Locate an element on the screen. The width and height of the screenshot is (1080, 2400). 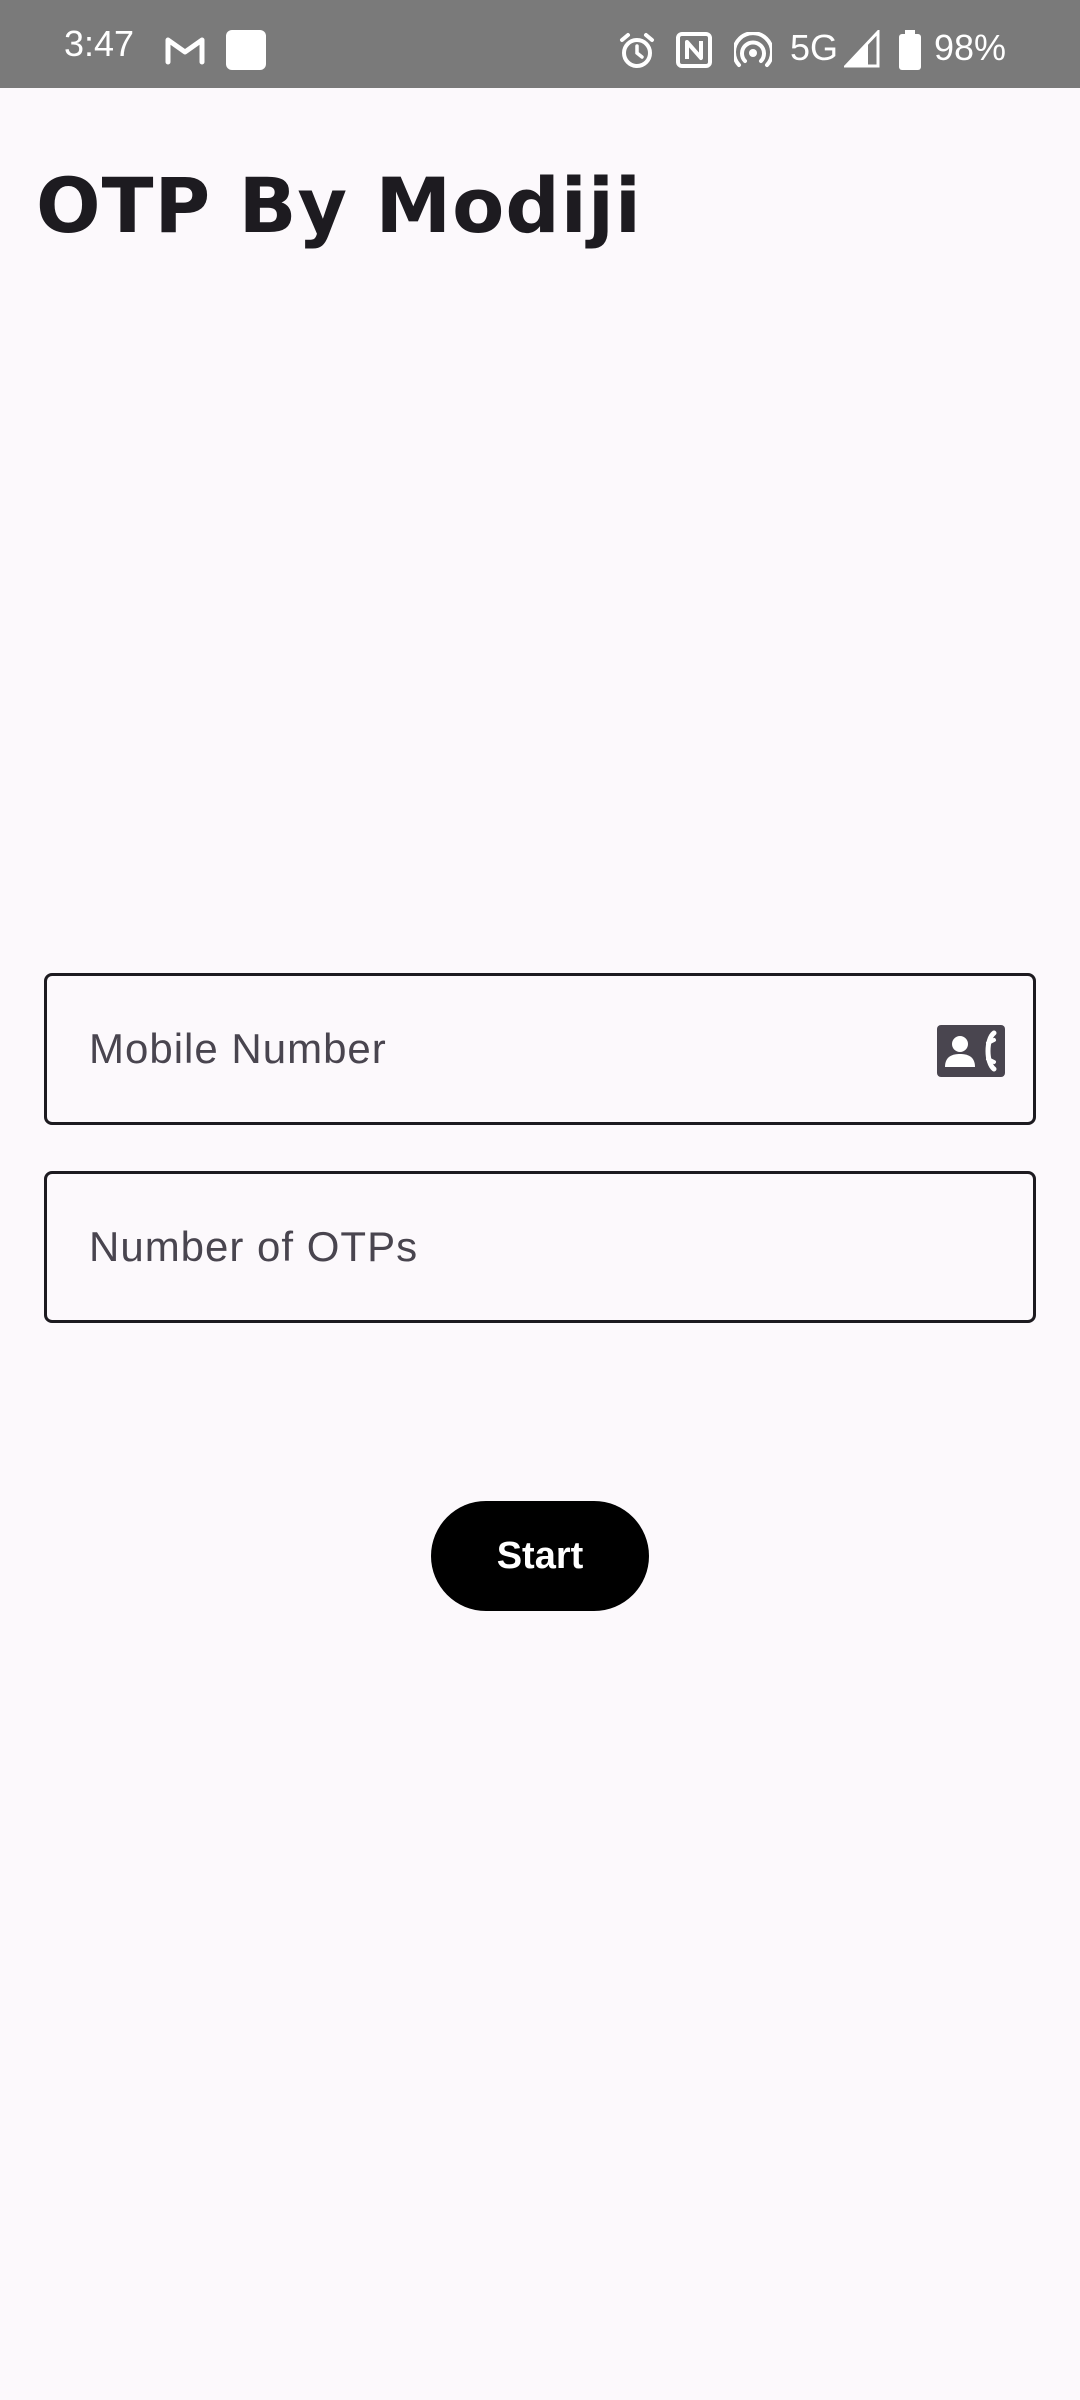
number-of-otps-field is located at coordinates (540, 1247).